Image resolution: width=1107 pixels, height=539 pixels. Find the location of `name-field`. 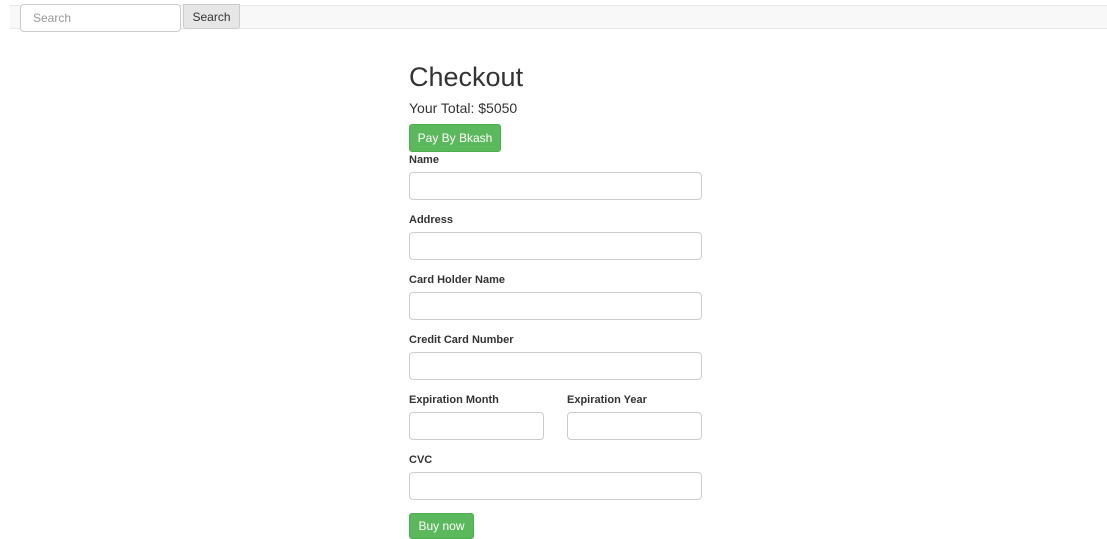

name-field is located at coordinates (555, 186).